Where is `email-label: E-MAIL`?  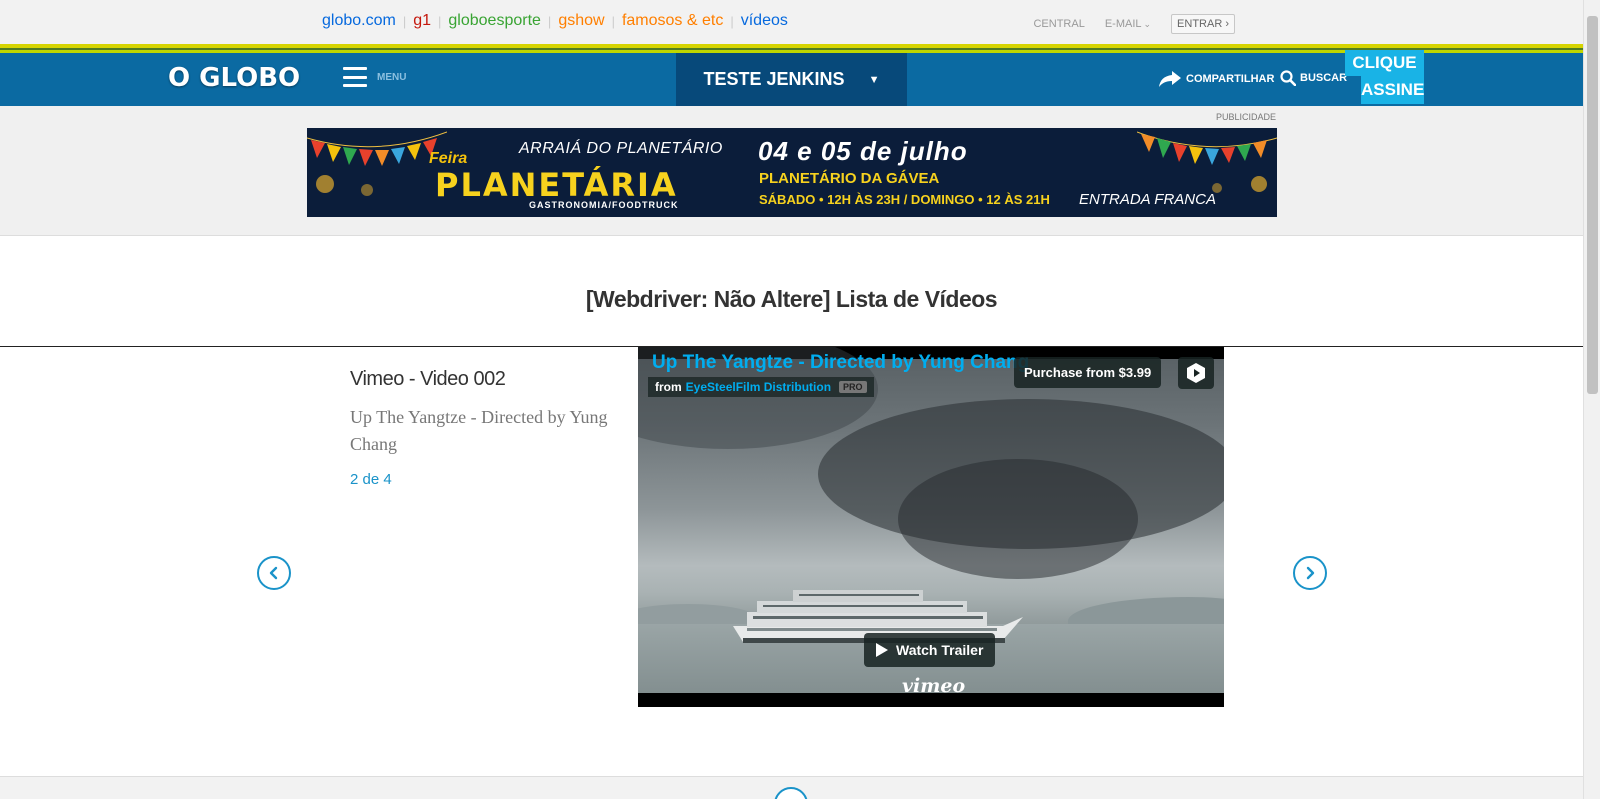 email-label: E-MAIL is located at coordinates (1123, 24).